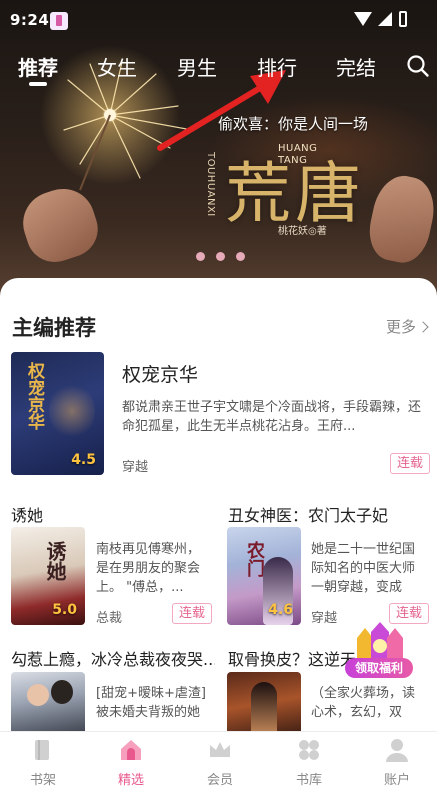 The width and height of the screenshot is (437, 788). Describe the element at coordinates (308, 514) in the screenshot. I see `book-title: 丑女神医：农门太子妃` at that location.